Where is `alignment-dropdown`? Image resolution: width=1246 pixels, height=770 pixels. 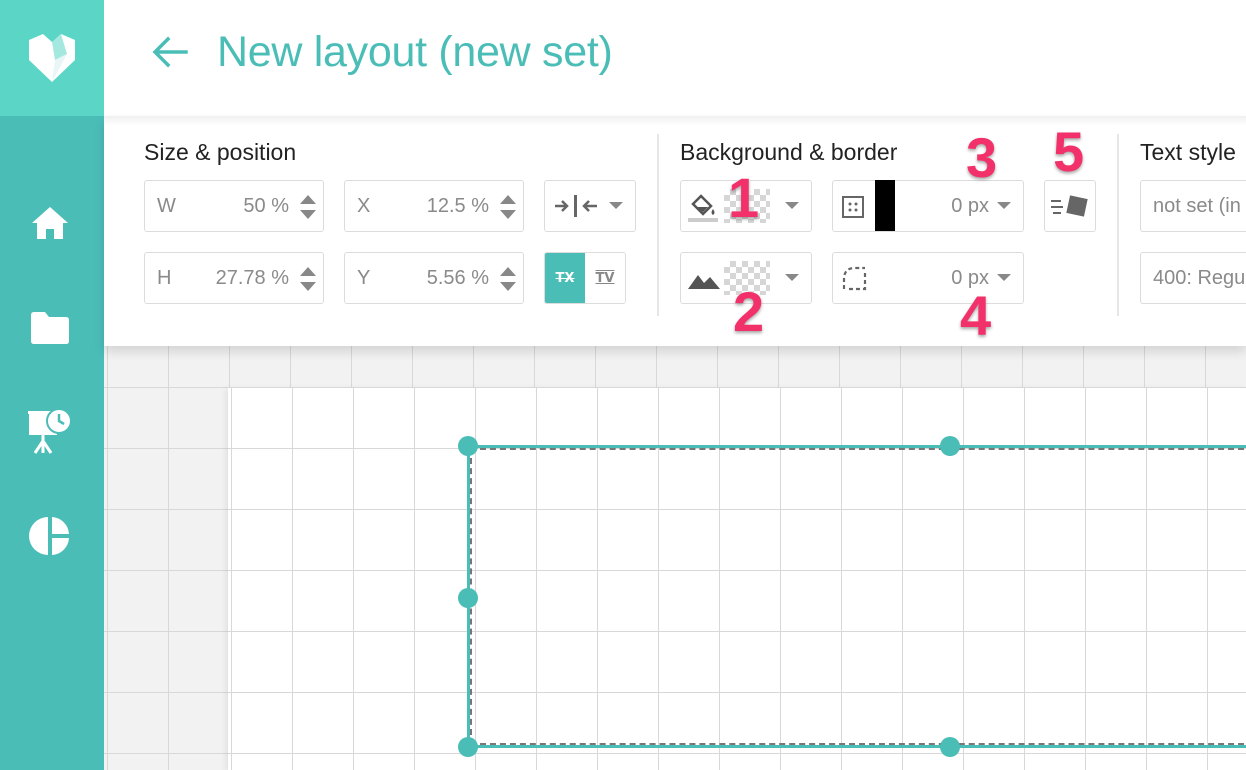
alignment-dropdown is located at coordinates (590, 206).